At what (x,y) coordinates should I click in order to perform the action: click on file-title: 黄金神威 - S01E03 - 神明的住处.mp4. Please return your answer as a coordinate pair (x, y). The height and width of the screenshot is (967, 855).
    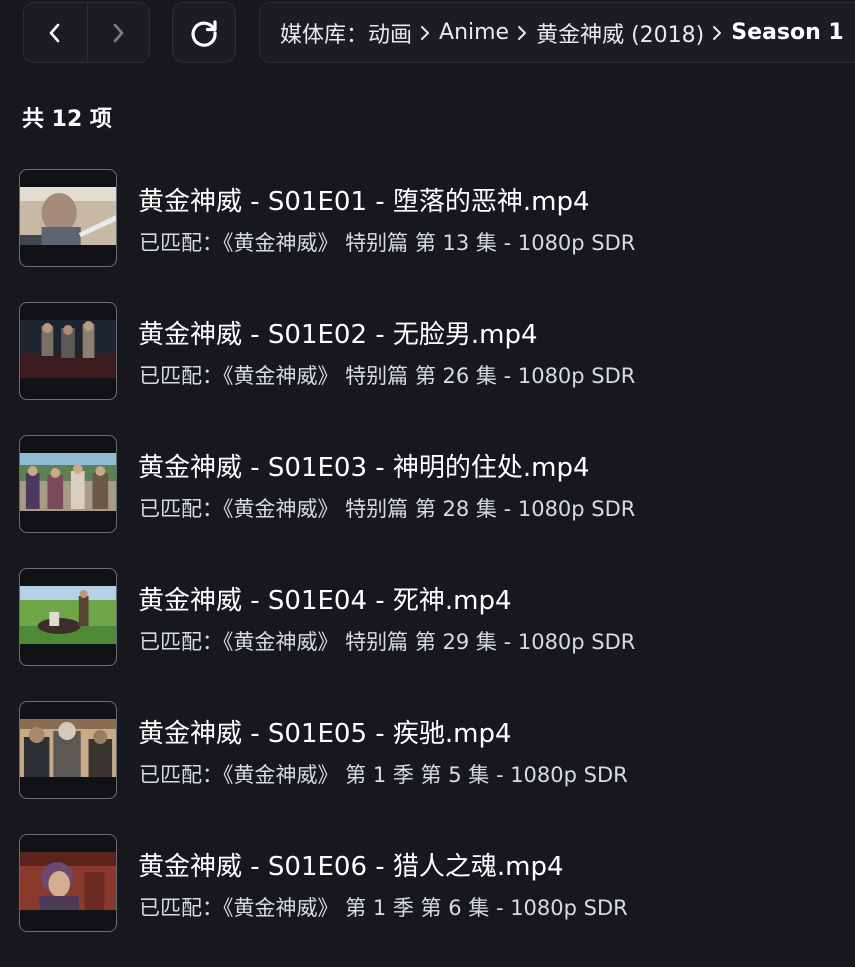
    Looking at the image, I should click on (364, 468).